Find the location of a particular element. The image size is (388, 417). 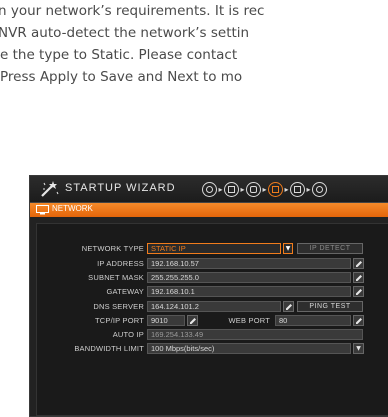

wizard-title: STARTUP WIZARD is located at coordinates (120, 188).